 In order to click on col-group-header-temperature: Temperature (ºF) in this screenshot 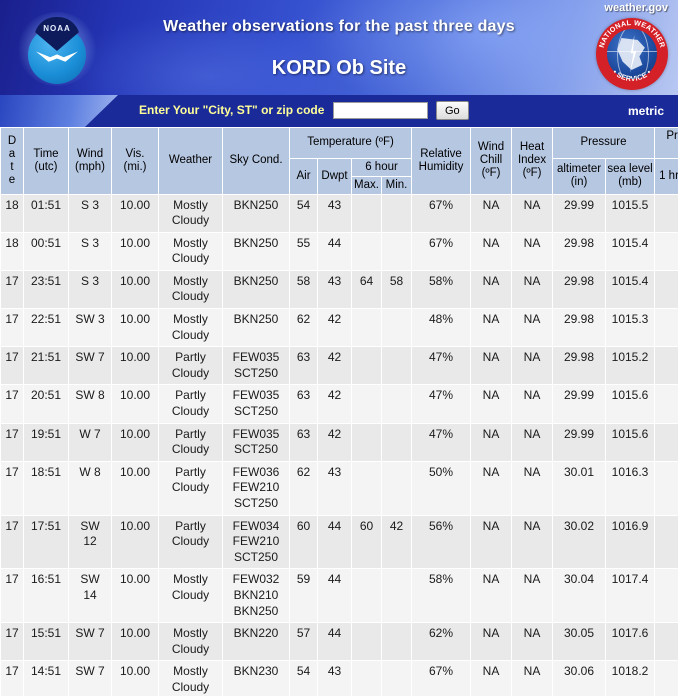, I will do `click(351, 143)`.